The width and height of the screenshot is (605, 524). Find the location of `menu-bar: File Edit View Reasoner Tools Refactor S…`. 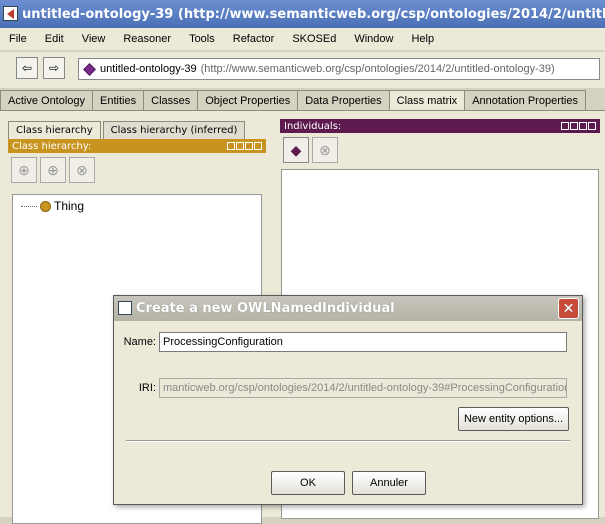

menu-bar: File Edit View Reasoner Tools Refactor S… is located at coordinates (302, 39).